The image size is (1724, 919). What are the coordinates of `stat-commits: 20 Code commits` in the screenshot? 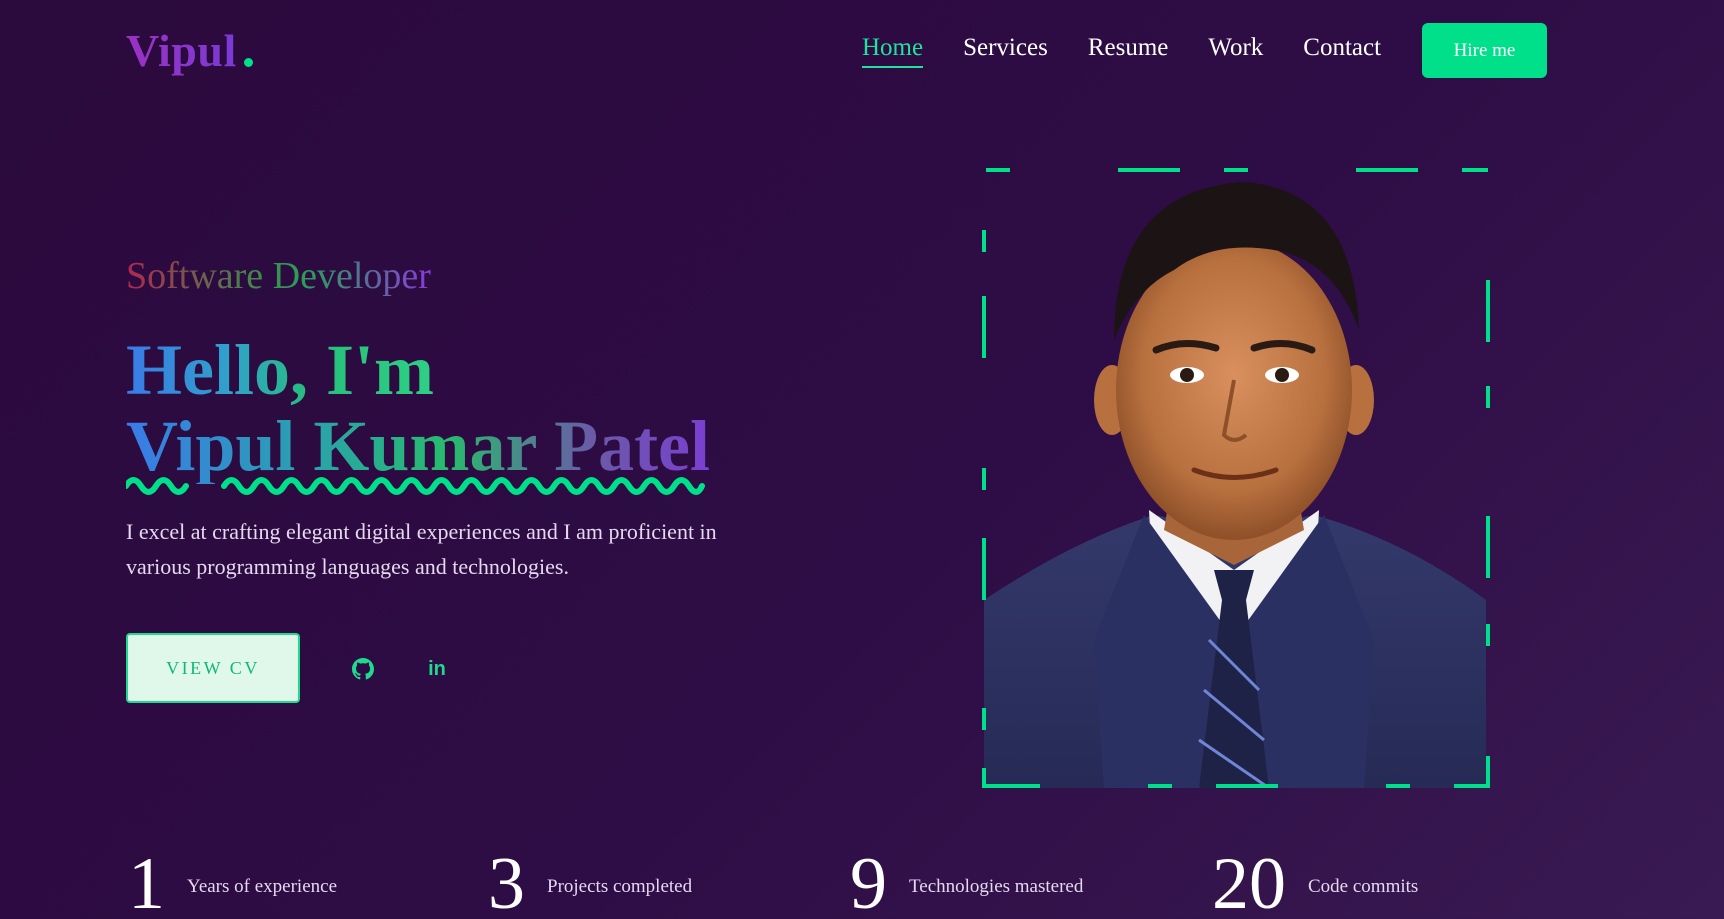 It's located at (1315, 881).